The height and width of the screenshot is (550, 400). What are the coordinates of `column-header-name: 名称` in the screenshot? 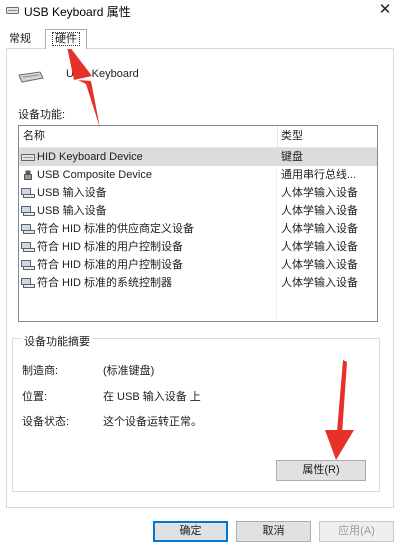 It's located at (148, 136).